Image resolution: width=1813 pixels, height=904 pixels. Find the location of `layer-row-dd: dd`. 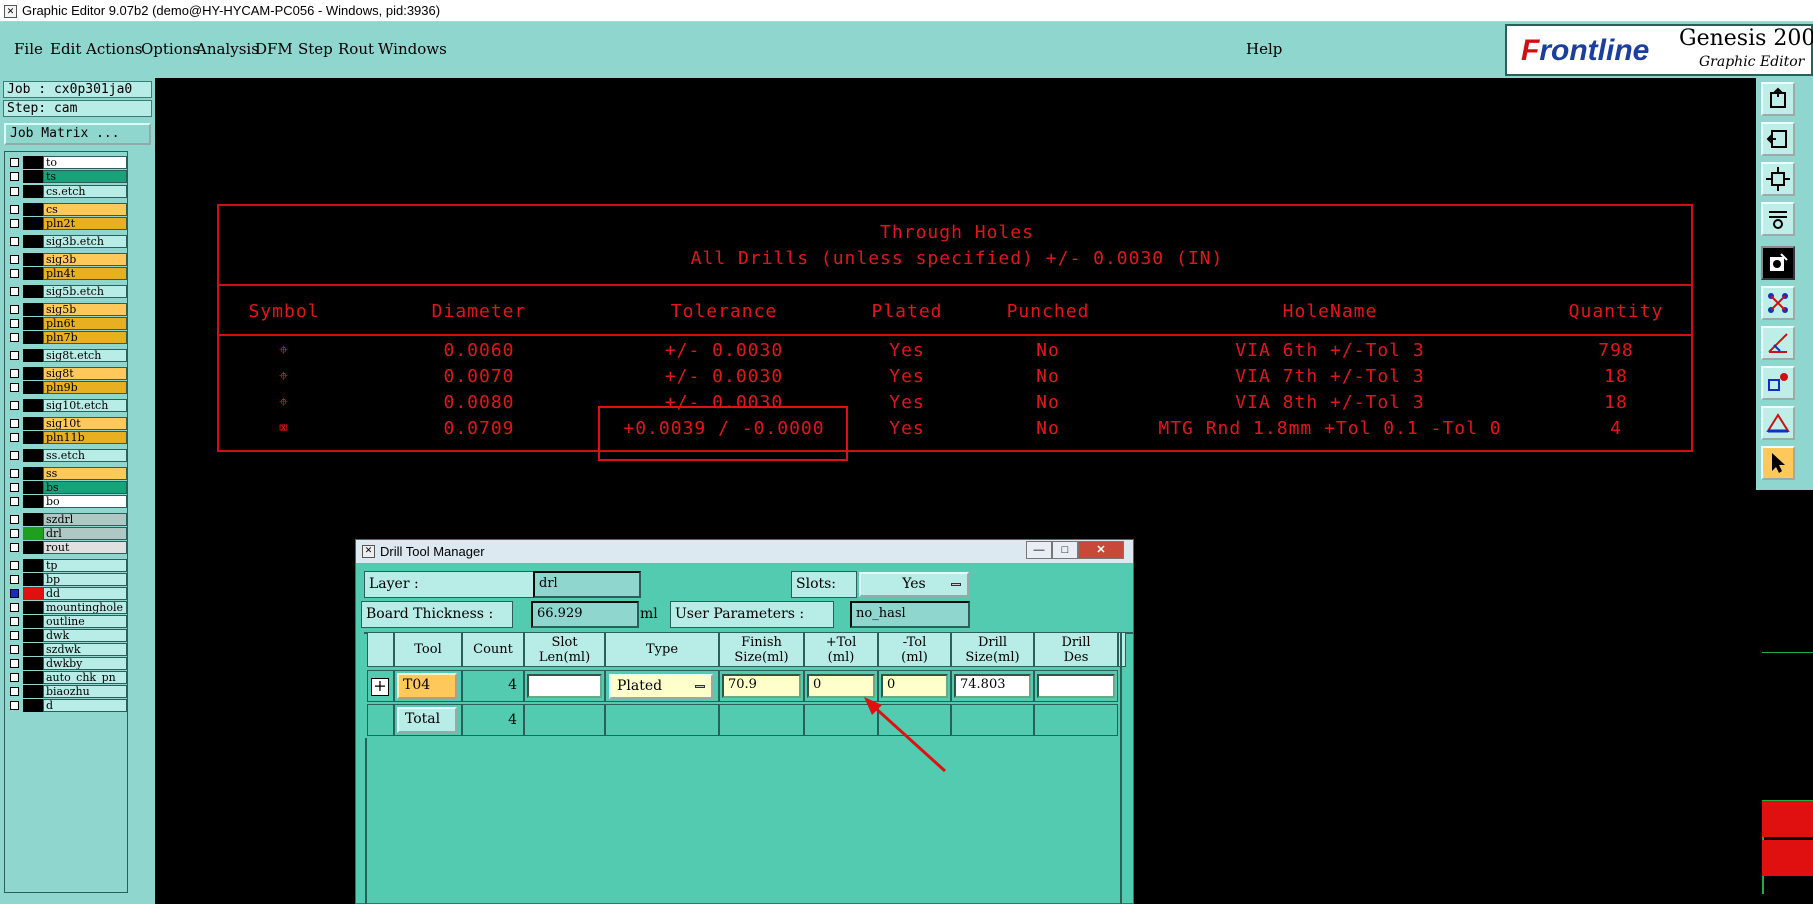

layer-row-dd: dd is located at coordinates (67, 593).